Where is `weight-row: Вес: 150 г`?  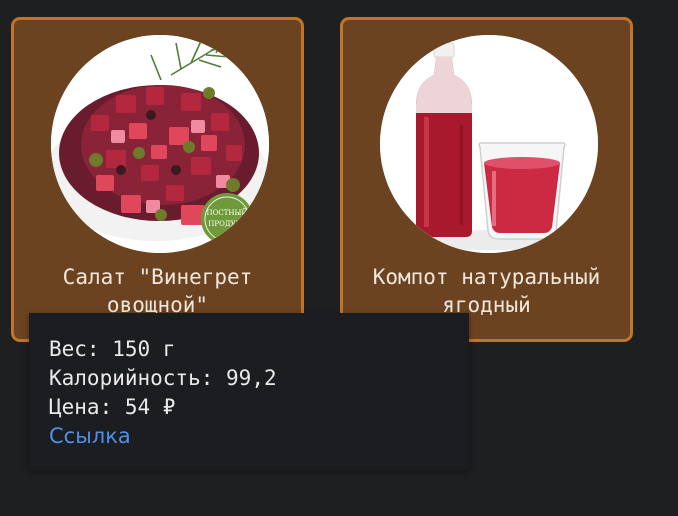 weight-row: Вес: 150 г is located at coordinates (249, 349).